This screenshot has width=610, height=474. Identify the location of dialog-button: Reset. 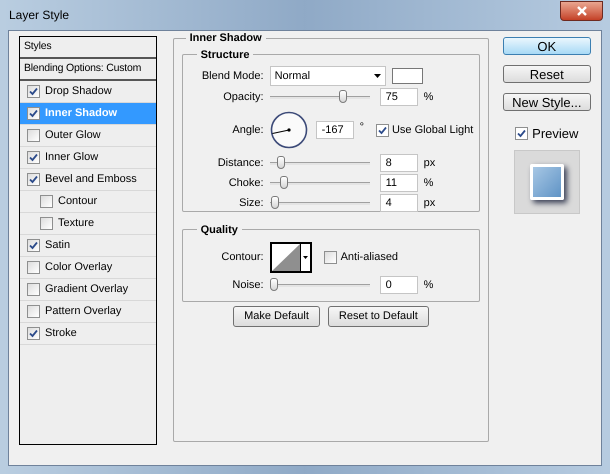
(546, 74).